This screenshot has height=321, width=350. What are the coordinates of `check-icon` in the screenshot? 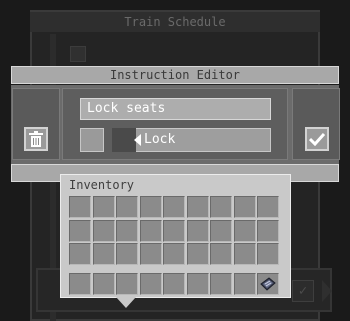 It's located at (317, 139).